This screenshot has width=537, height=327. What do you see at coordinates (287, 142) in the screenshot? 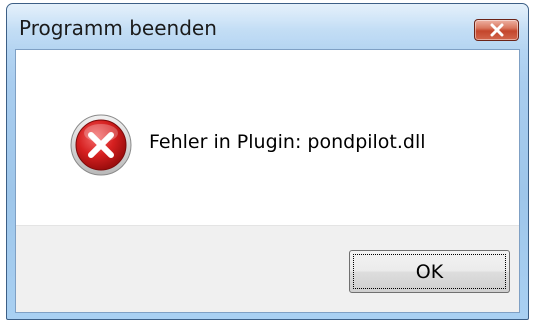
I see `error-message: Fehler in Plugin: pondpilot.dll` at bounding box center [287, 142].